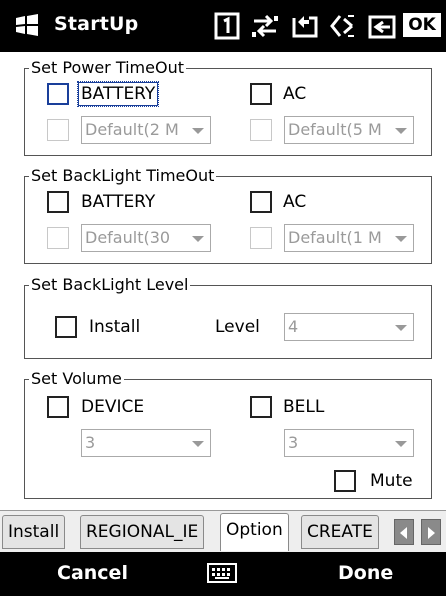 This screenshot has height=596, width=446. Describe the element at coordinates (66, 327) in the screenshot. I see `backlight-install-checkbox` at that location.